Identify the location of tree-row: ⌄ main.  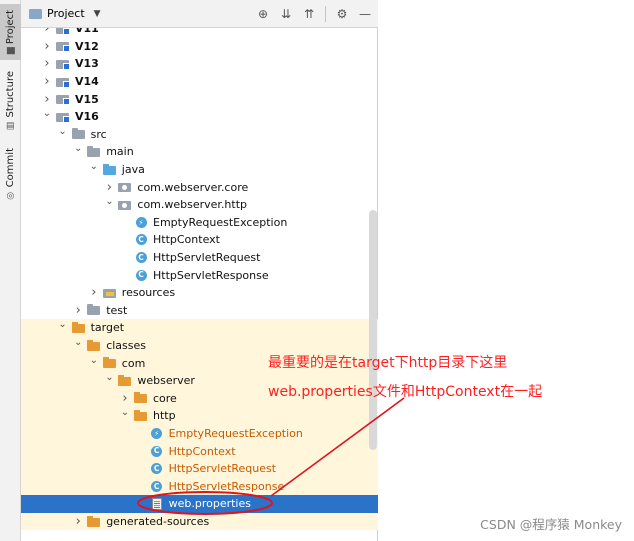
(199, 152).